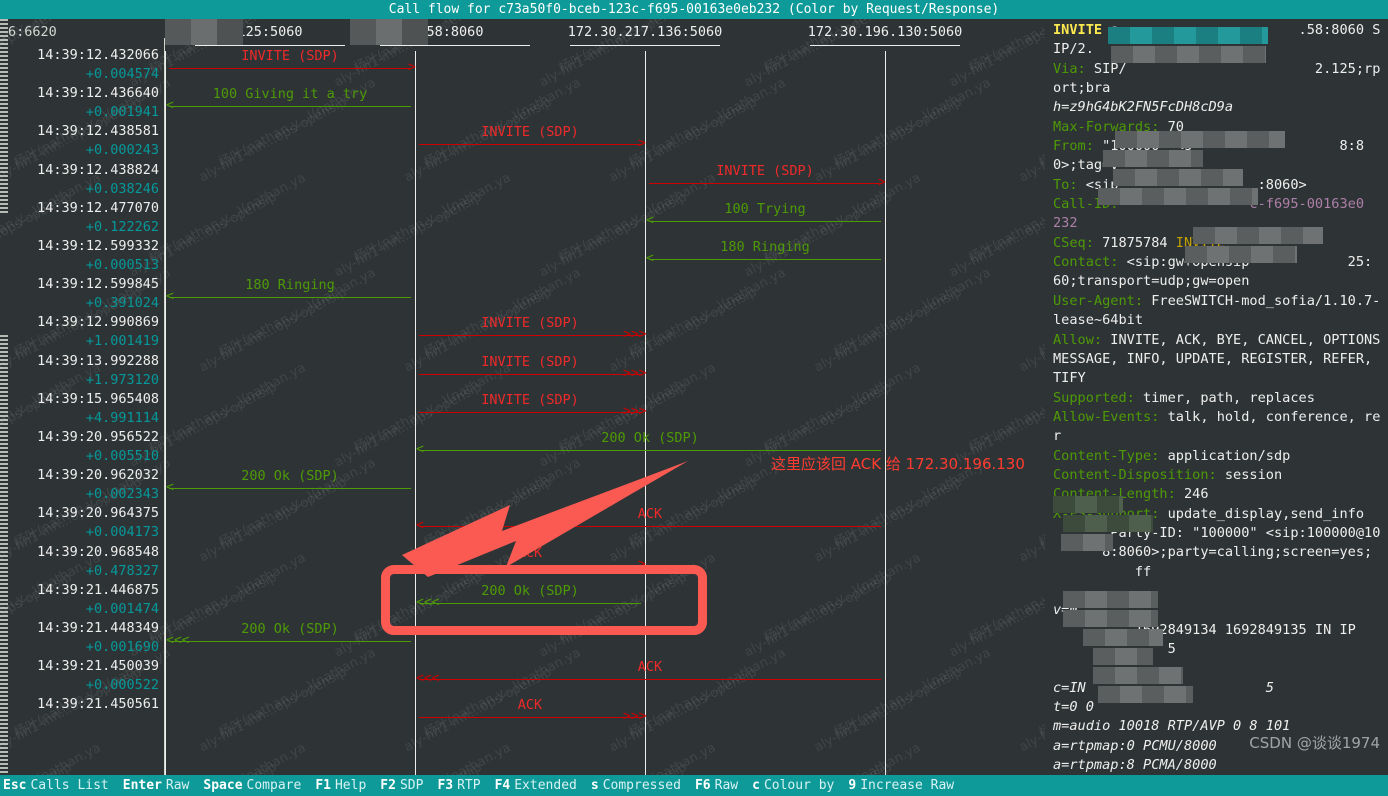  Describe the element at coordinates (885, 32) in the screenshot. I see `lifeline-header: 172.30.196.130:5060` at that location.